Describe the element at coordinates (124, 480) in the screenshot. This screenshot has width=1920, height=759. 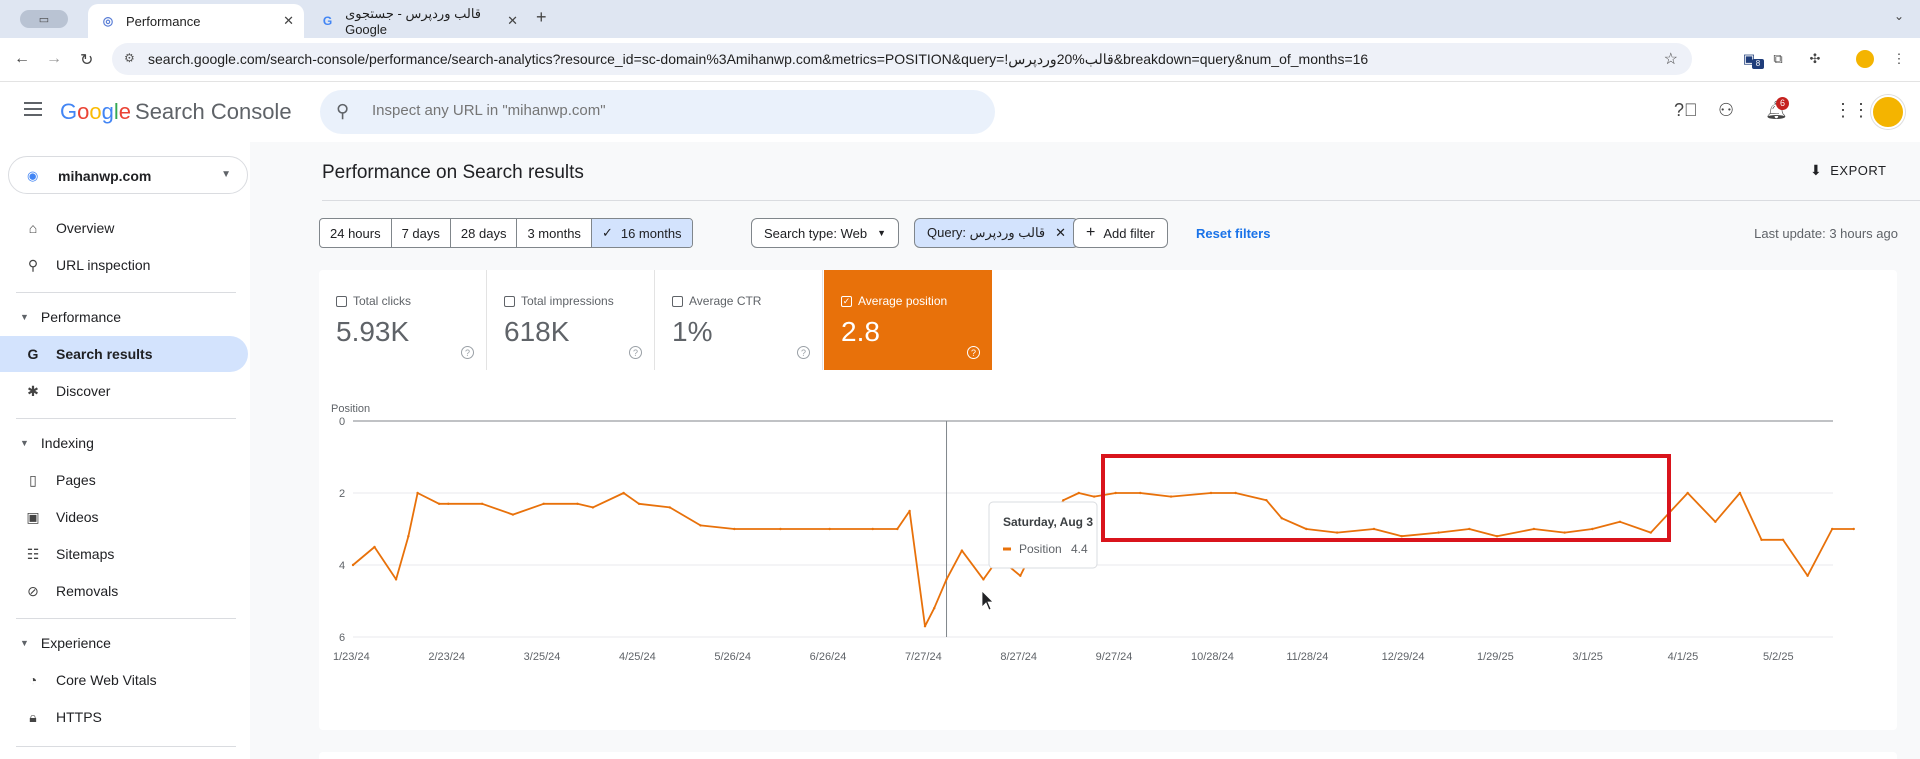
I see `sidebar-item-pages: ▯ Pages` at that location.